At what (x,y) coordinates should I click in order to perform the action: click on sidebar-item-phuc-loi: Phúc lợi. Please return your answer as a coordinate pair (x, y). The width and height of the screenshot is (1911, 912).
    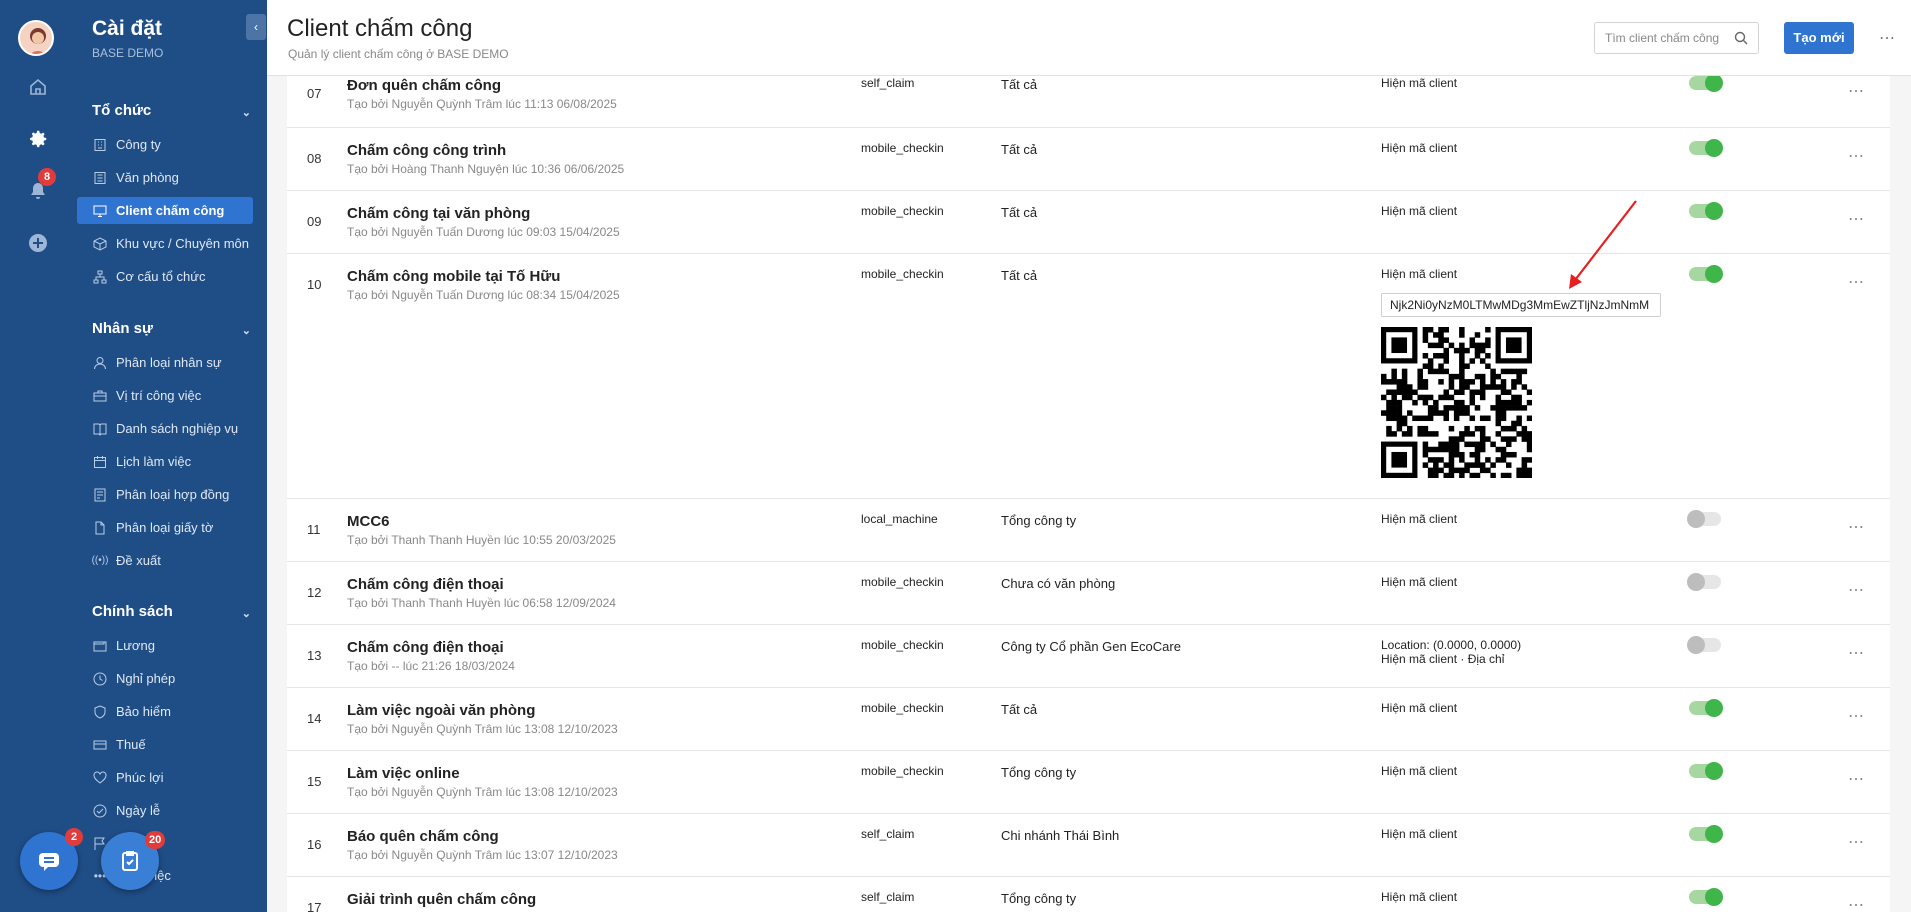
    Looking at the image, I should click on (165, 777).